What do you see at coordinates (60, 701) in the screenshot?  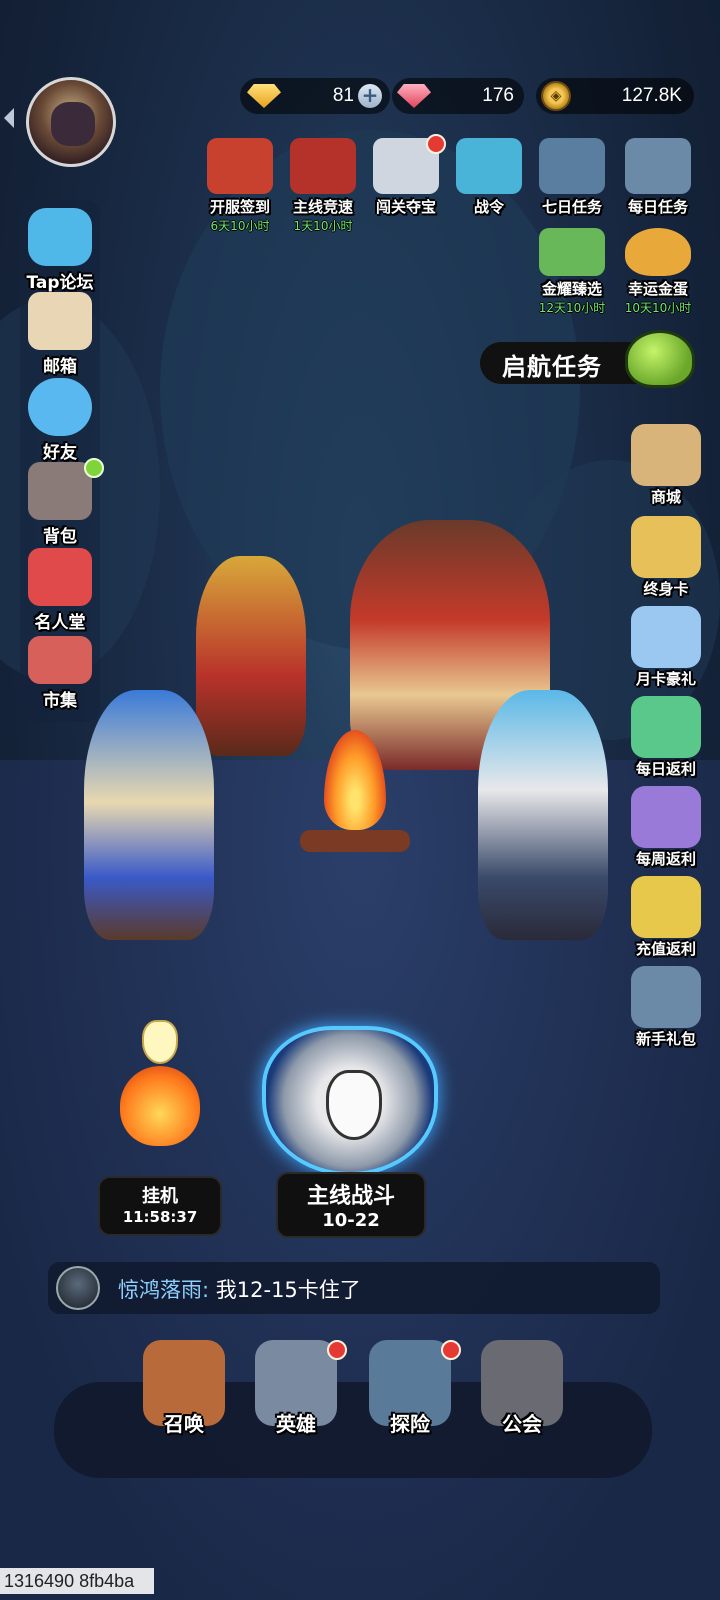 I see `menu-label: 市集` at bounding box center [60, 701].